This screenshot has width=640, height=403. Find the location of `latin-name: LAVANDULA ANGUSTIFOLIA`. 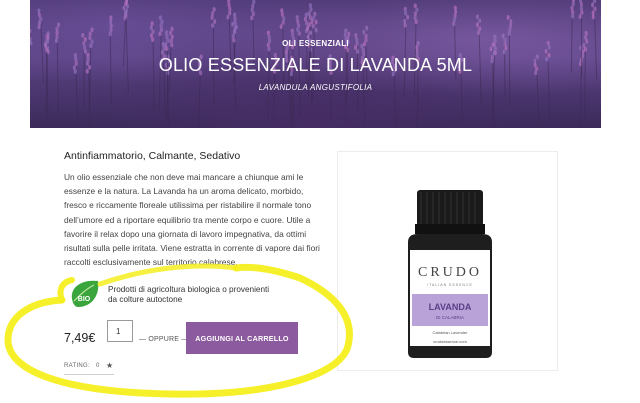

latin-name: LAVANDULA ANGUSTIFOLIA is located at coordinates (315, 87).